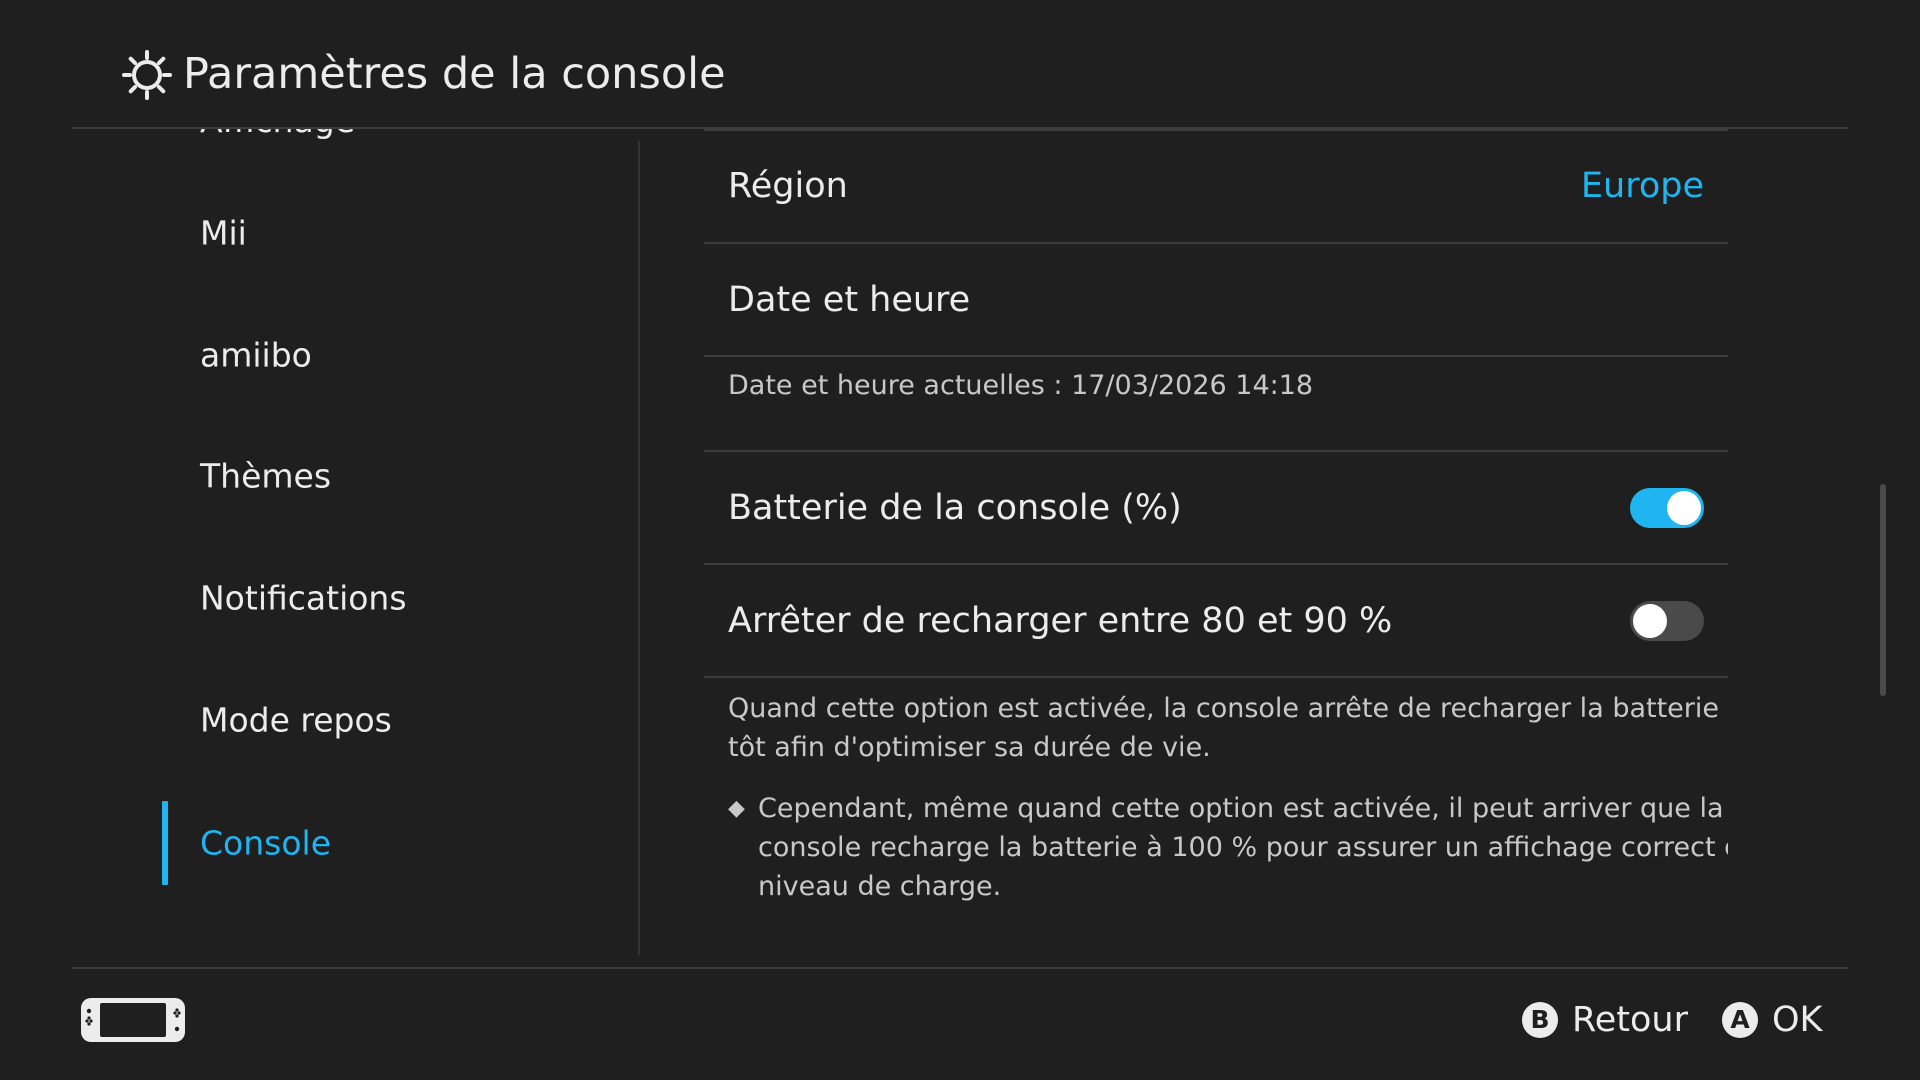  Describe the element at coordinates (1797, 1020) in the screenshot. I see `ok-label: OK` at that location.